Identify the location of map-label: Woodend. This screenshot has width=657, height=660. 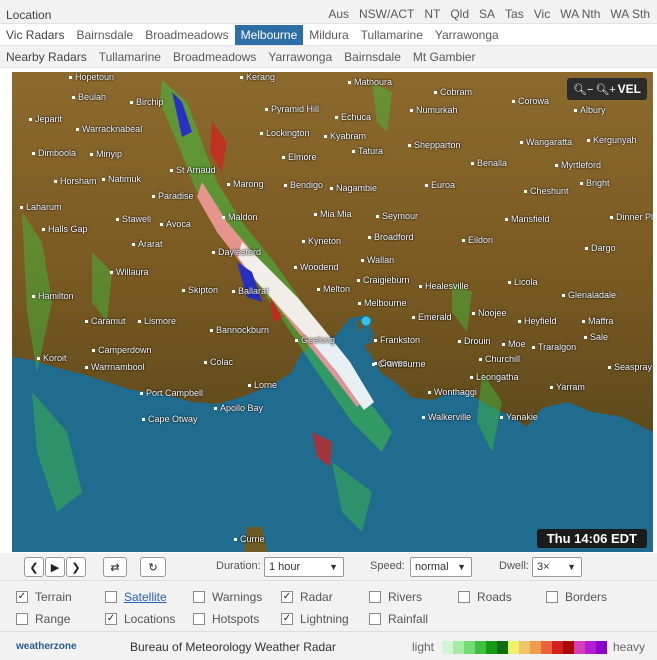
(316, 267).